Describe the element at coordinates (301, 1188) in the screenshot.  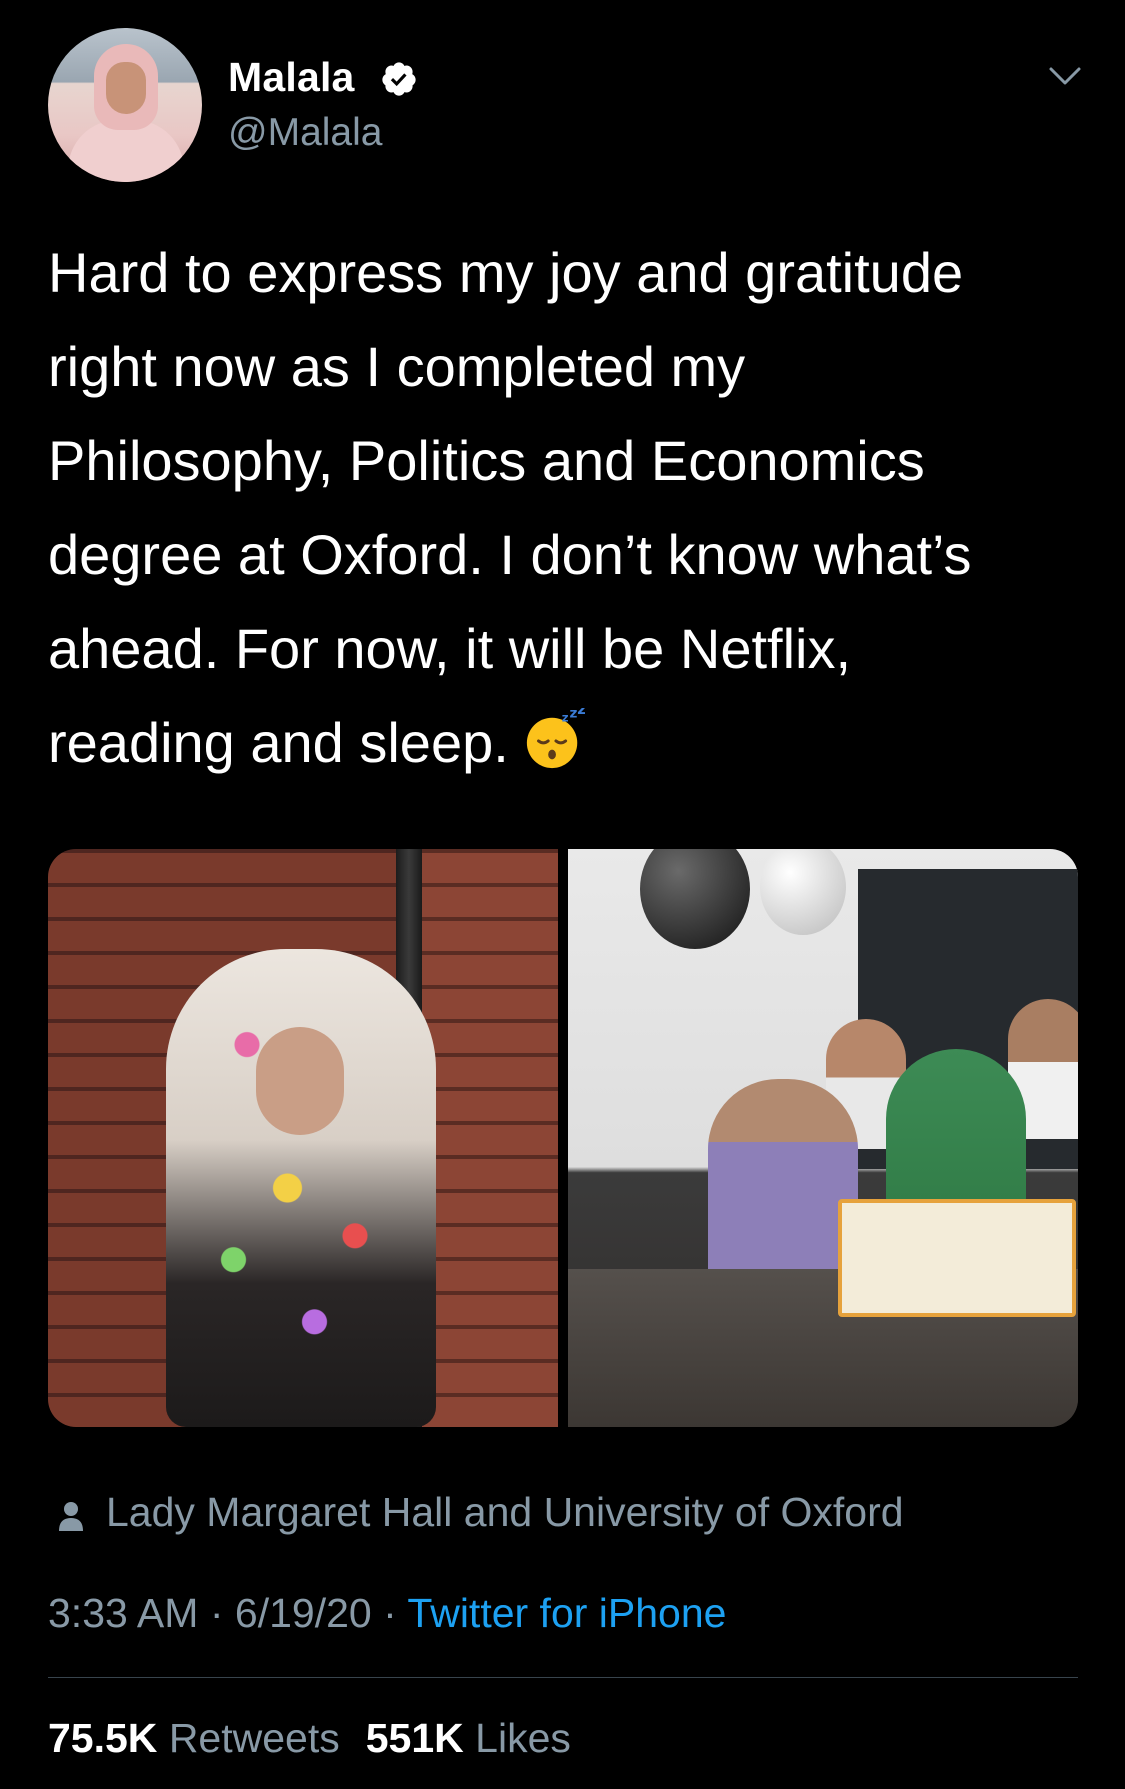
I see `confetti-covered-person` at that location.